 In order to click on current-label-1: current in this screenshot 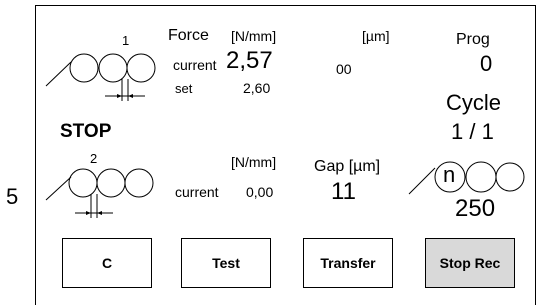, I will do `click(195, 65)`.